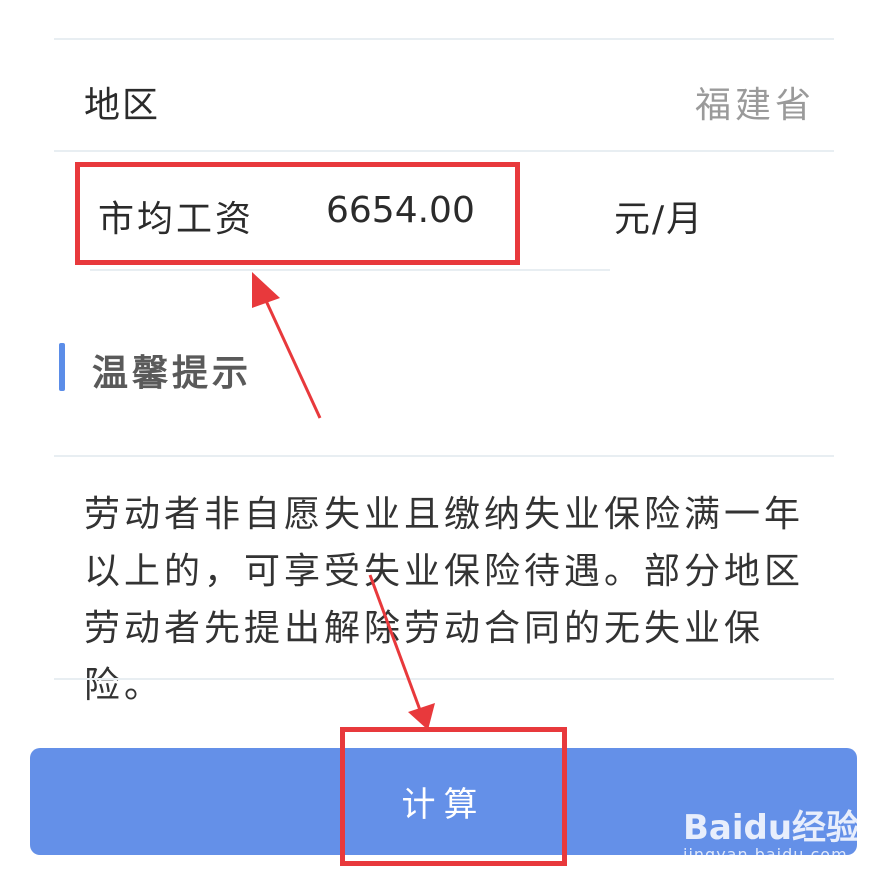 The width and height of the screenshot is (886, 886). Describe the element at coordinates (659, 219) in the screenshot. I see `salary-unit: 元/月` at that location.